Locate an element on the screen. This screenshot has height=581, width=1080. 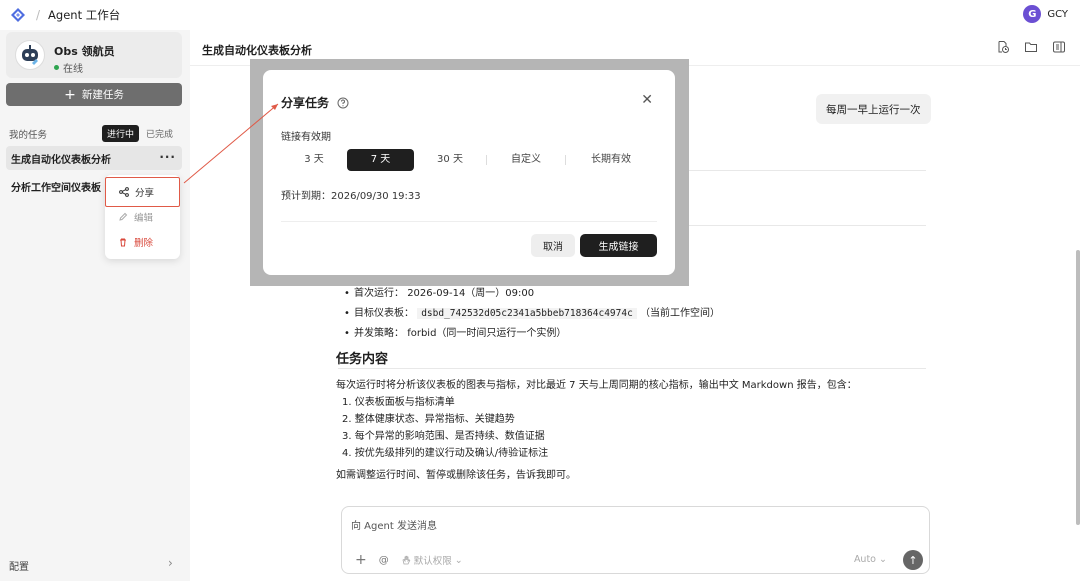
user-name: GCY is located at coordinates (1057, 14).